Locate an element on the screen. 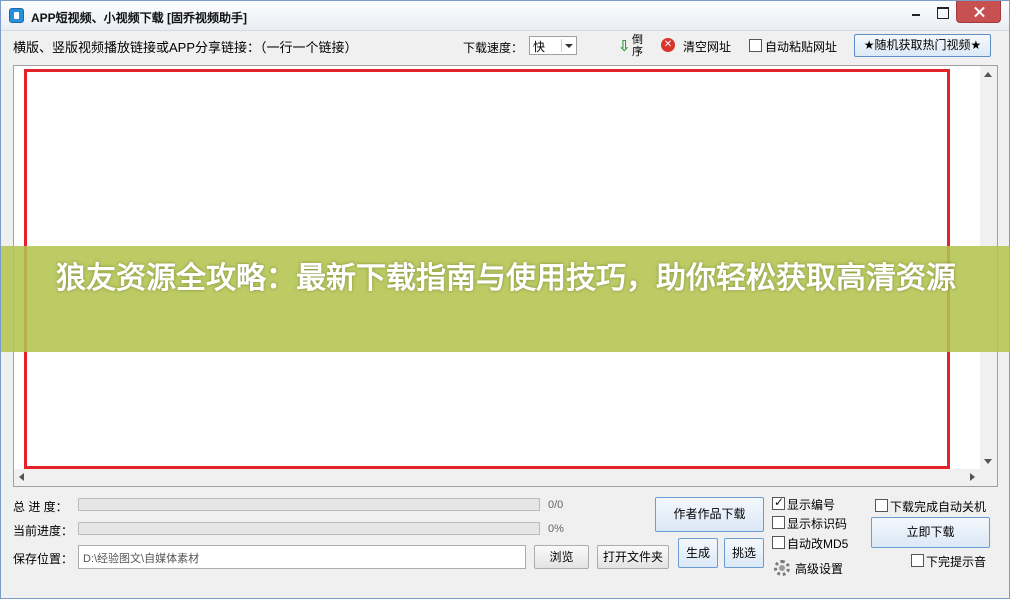 The height and width of the screenshot is (599, 1010). scroll-right-icon is located at coordinates (972, 477).